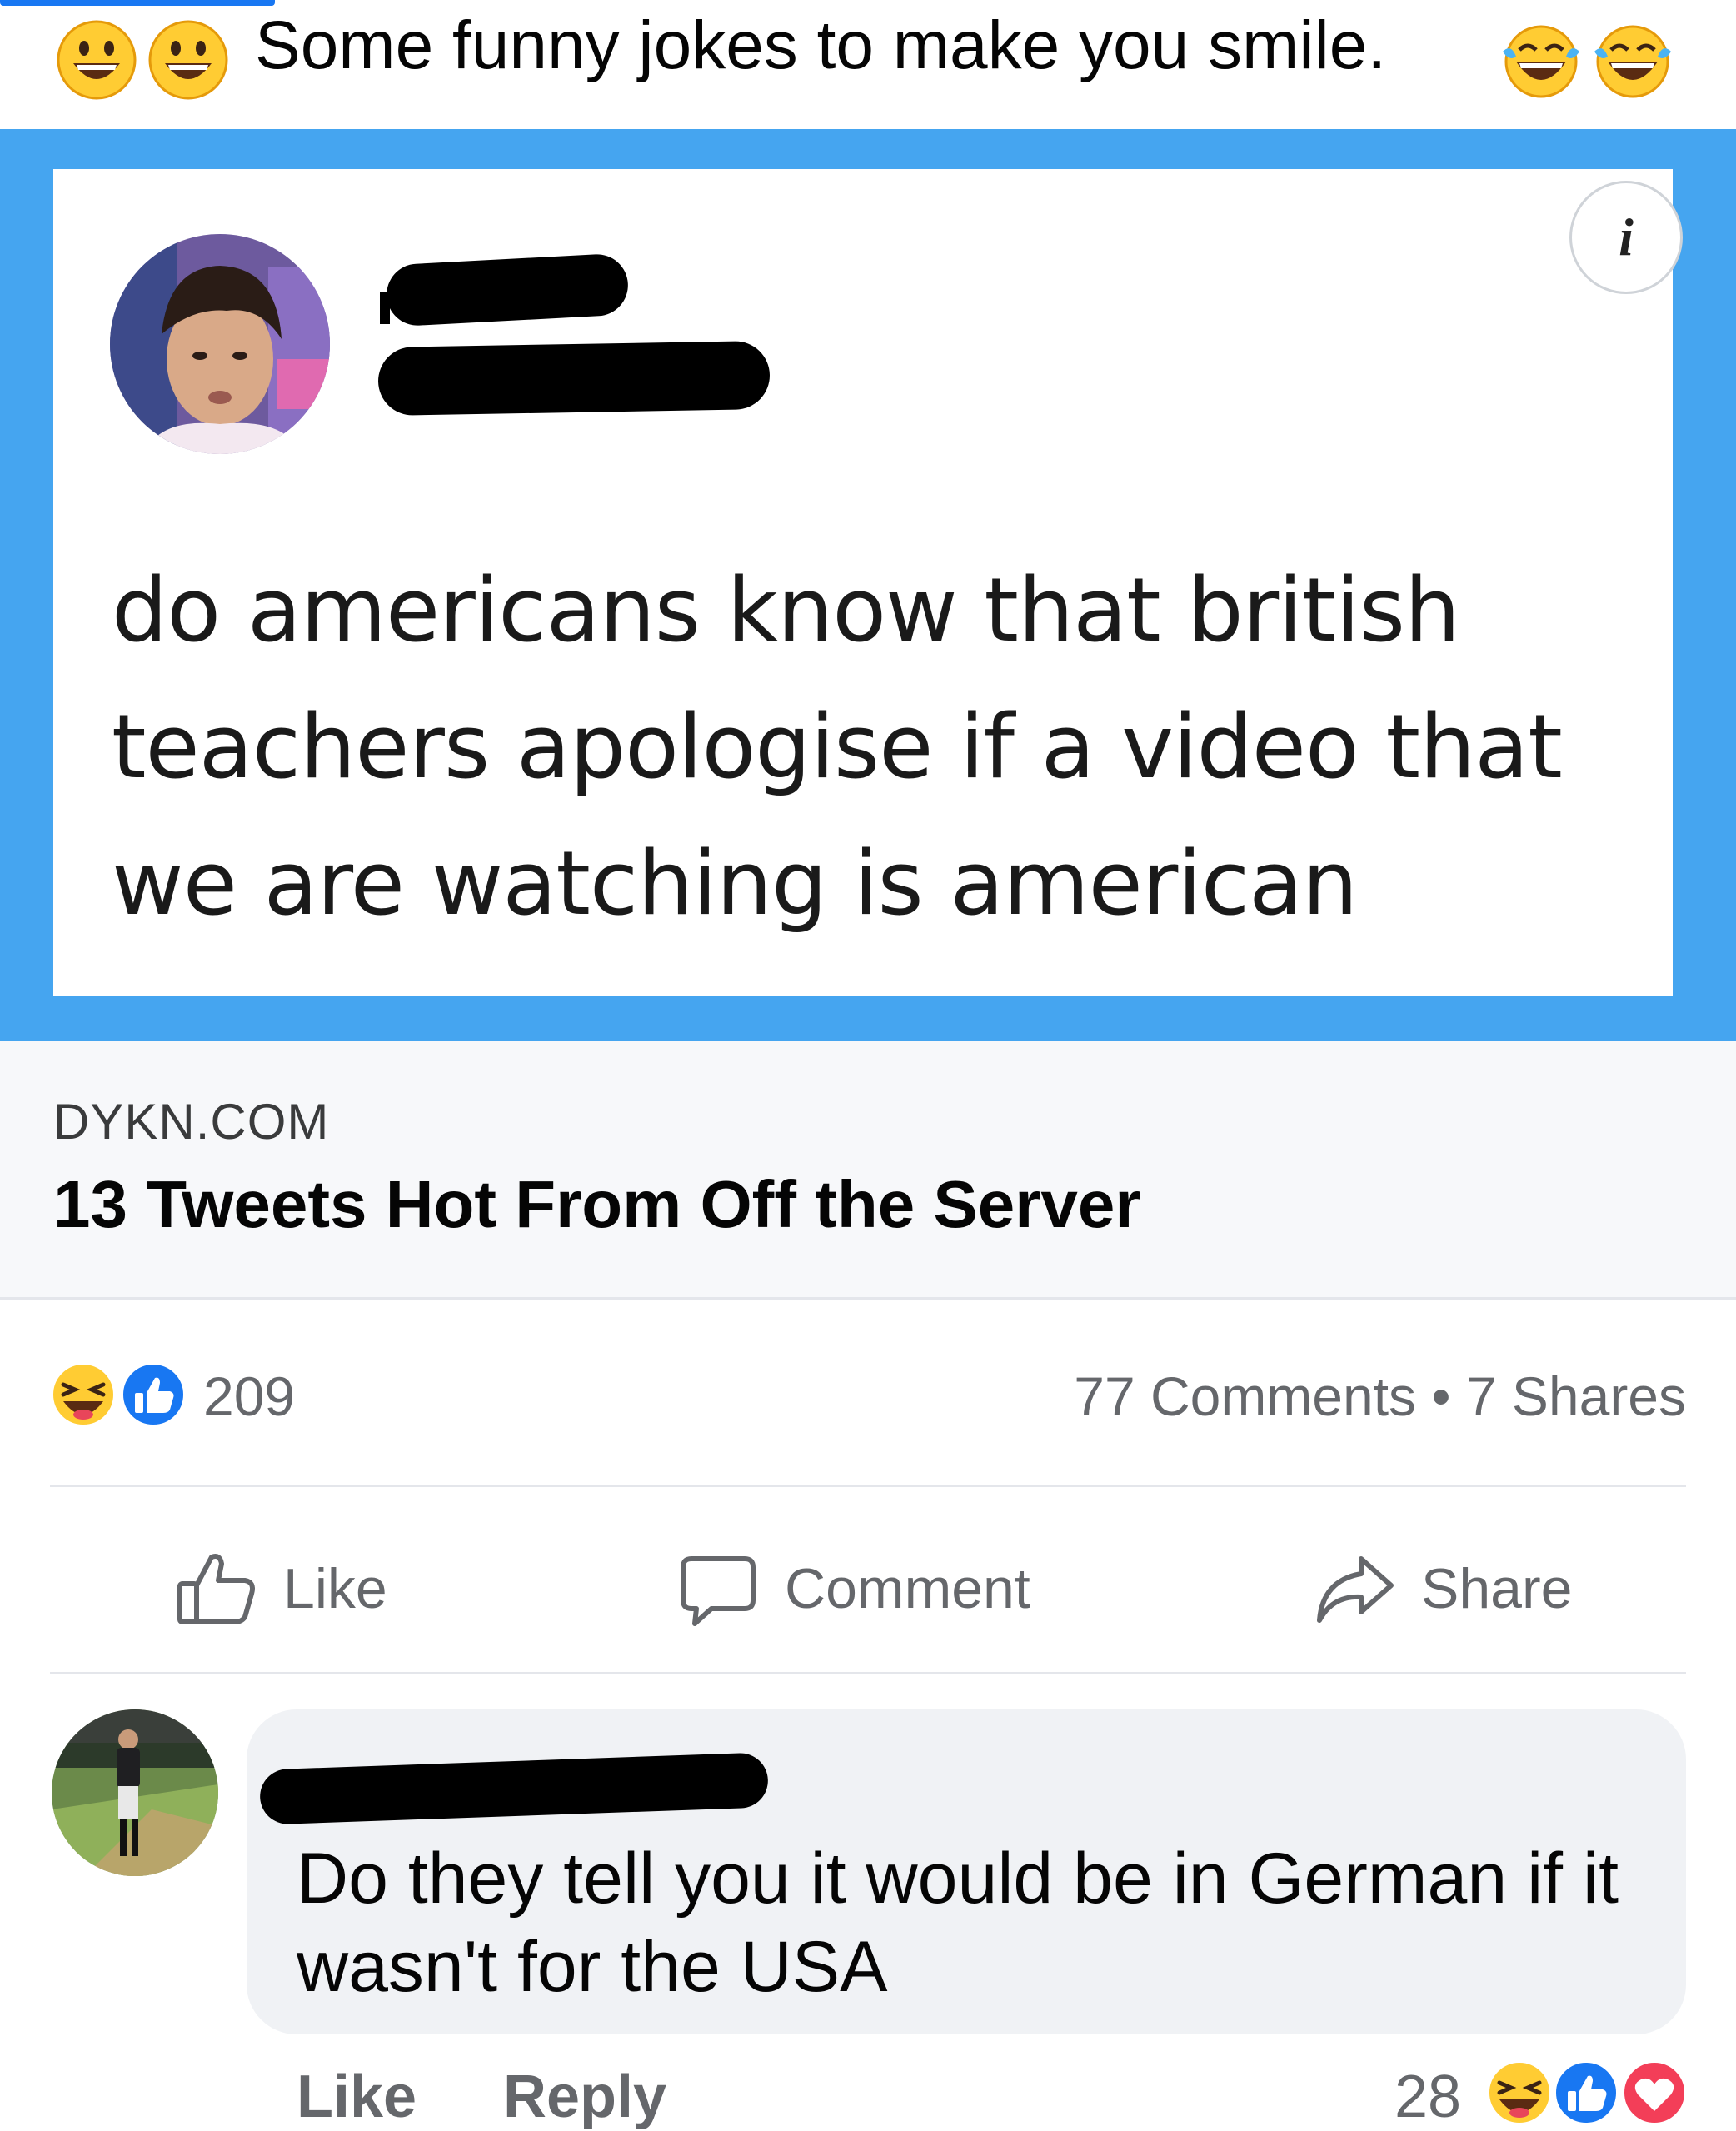 The height and width of the screenshot is (2131, 1736). I want to click on comment-like-button: Like, so click(357, 2097).